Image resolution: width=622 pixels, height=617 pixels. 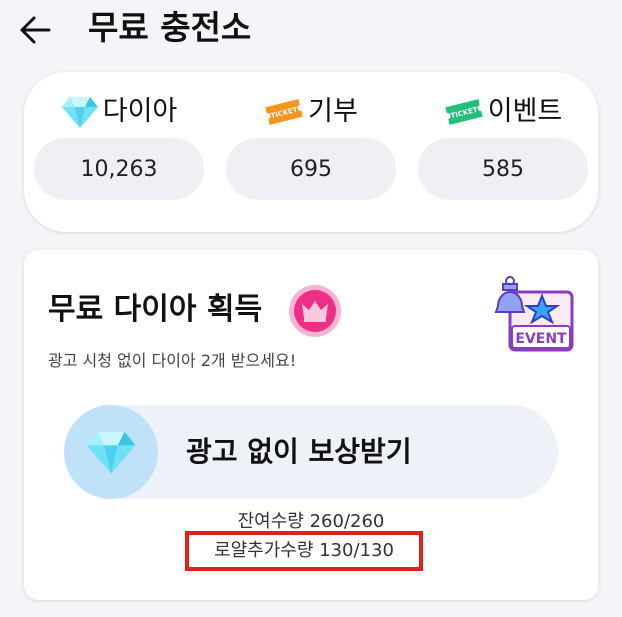 I want to click on reward-title: 무료 다이아 획득, so click(x=155, y=309).